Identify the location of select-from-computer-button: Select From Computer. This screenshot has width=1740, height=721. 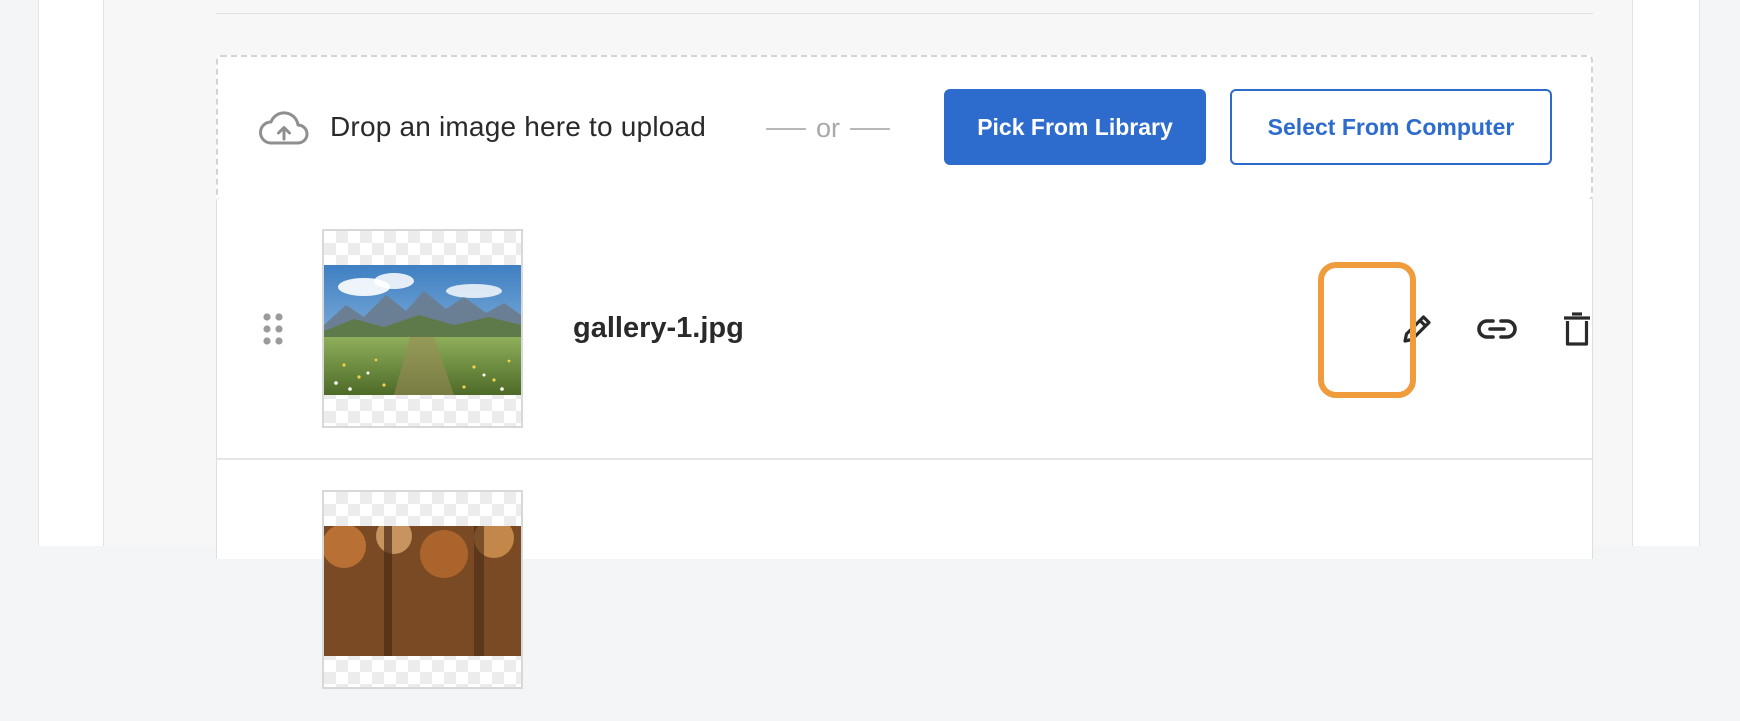
(1391, 127).